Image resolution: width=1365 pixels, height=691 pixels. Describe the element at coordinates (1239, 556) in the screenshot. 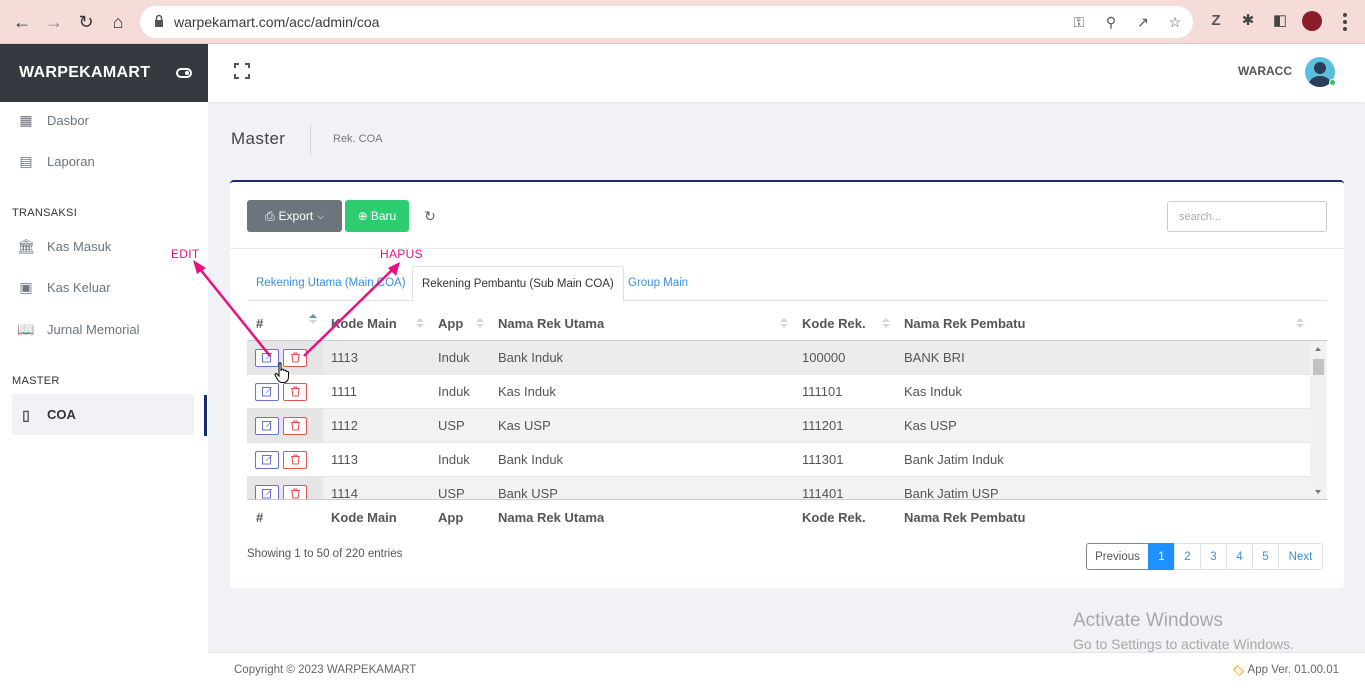

I see `page-4-button: 4` at that location.